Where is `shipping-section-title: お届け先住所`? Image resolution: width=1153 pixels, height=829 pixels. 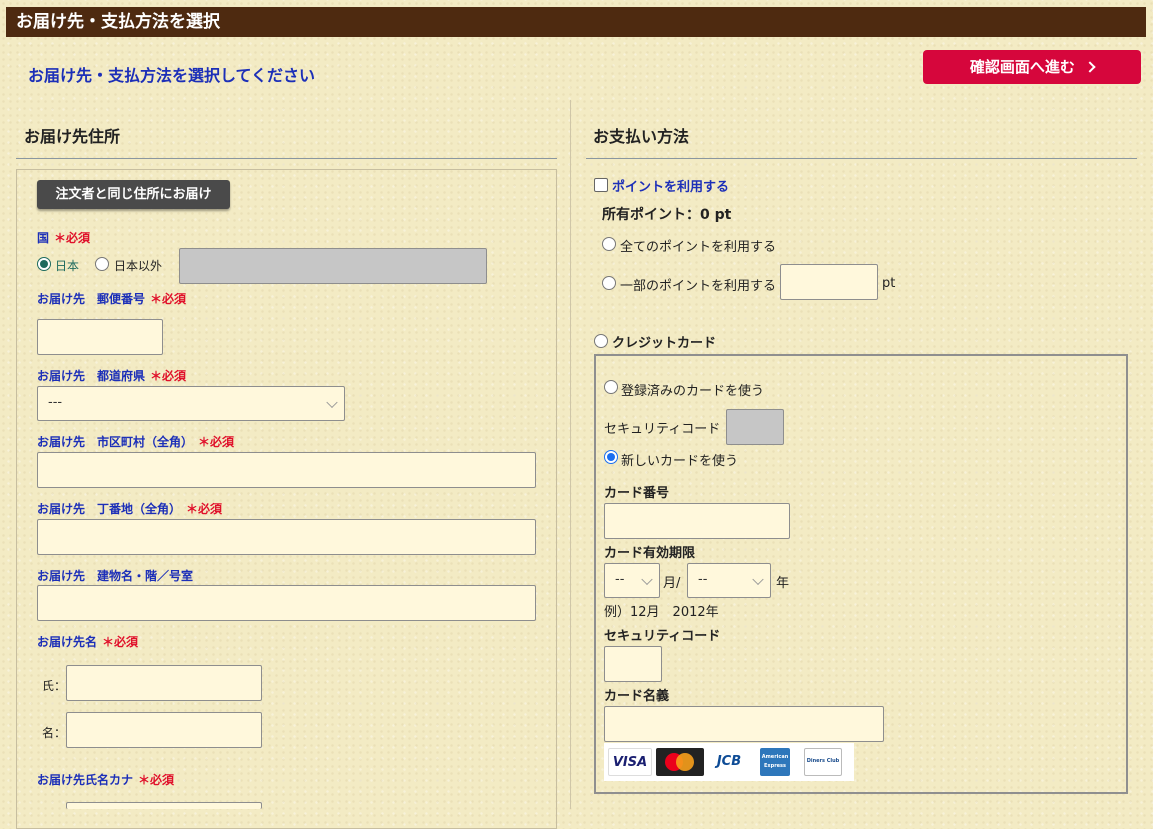
shipping-section-title: お届け先住所 is located at coordinates (72, 136).